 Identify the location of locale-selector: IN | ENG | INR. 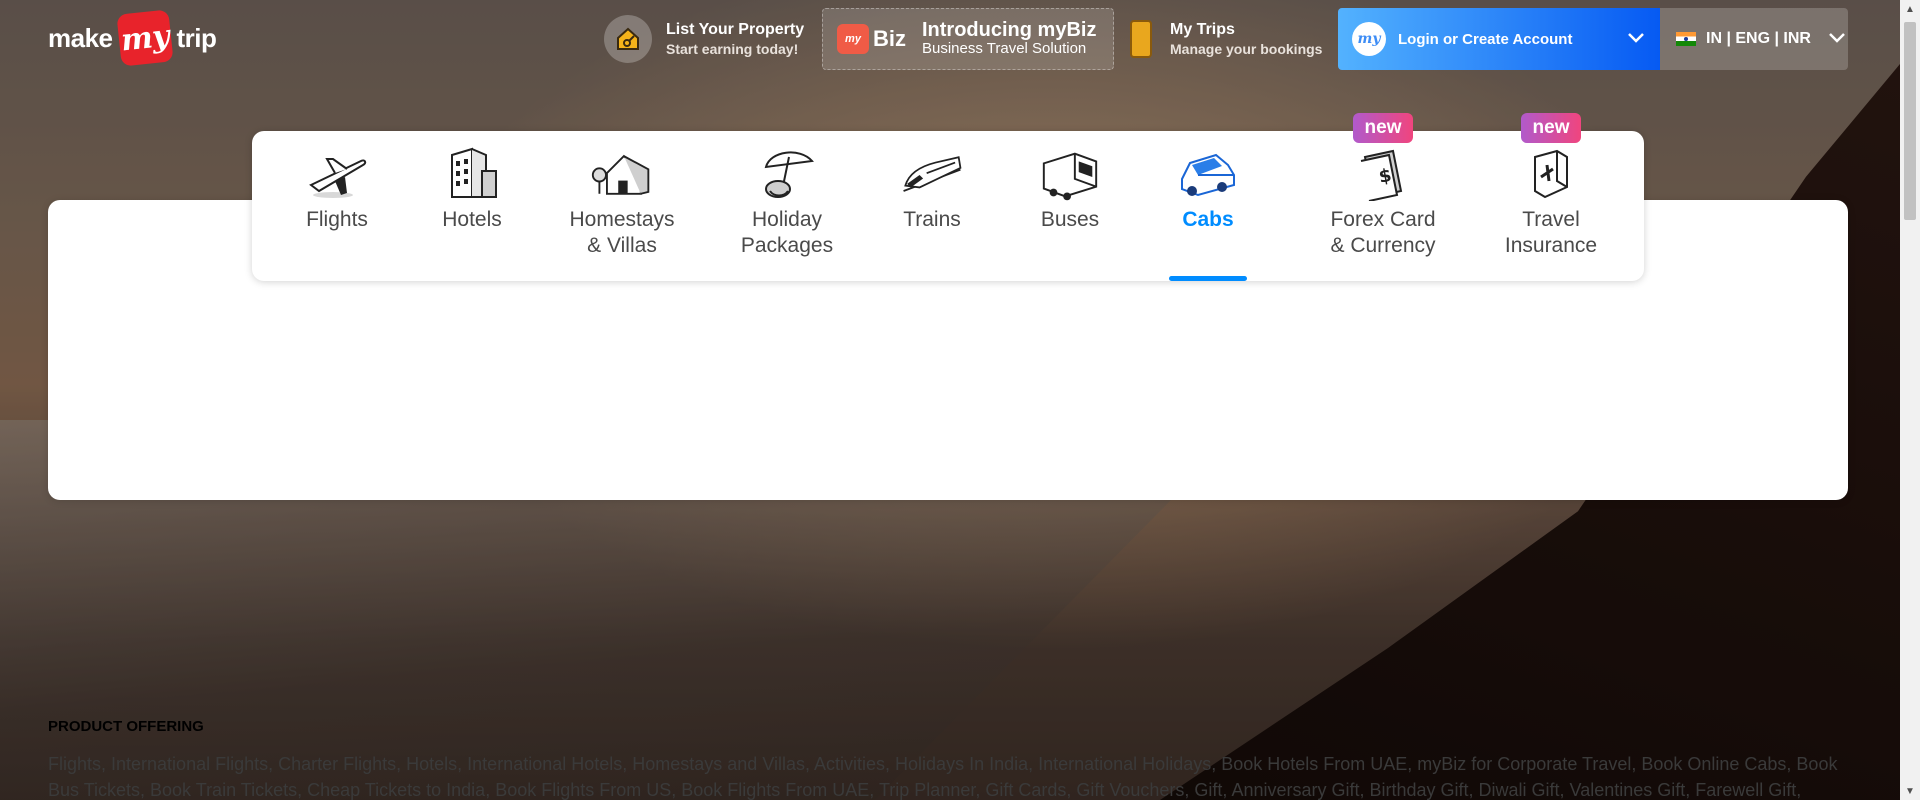
(1754, 39).